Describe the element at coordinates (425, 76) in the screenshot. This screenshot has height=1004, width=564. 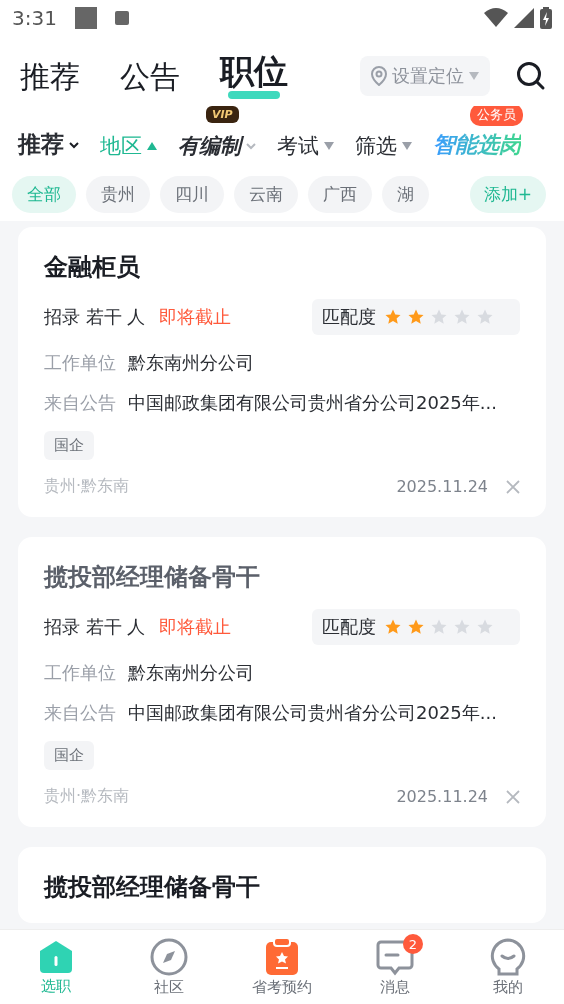
I see `location-selector: 设置定位` at that location.